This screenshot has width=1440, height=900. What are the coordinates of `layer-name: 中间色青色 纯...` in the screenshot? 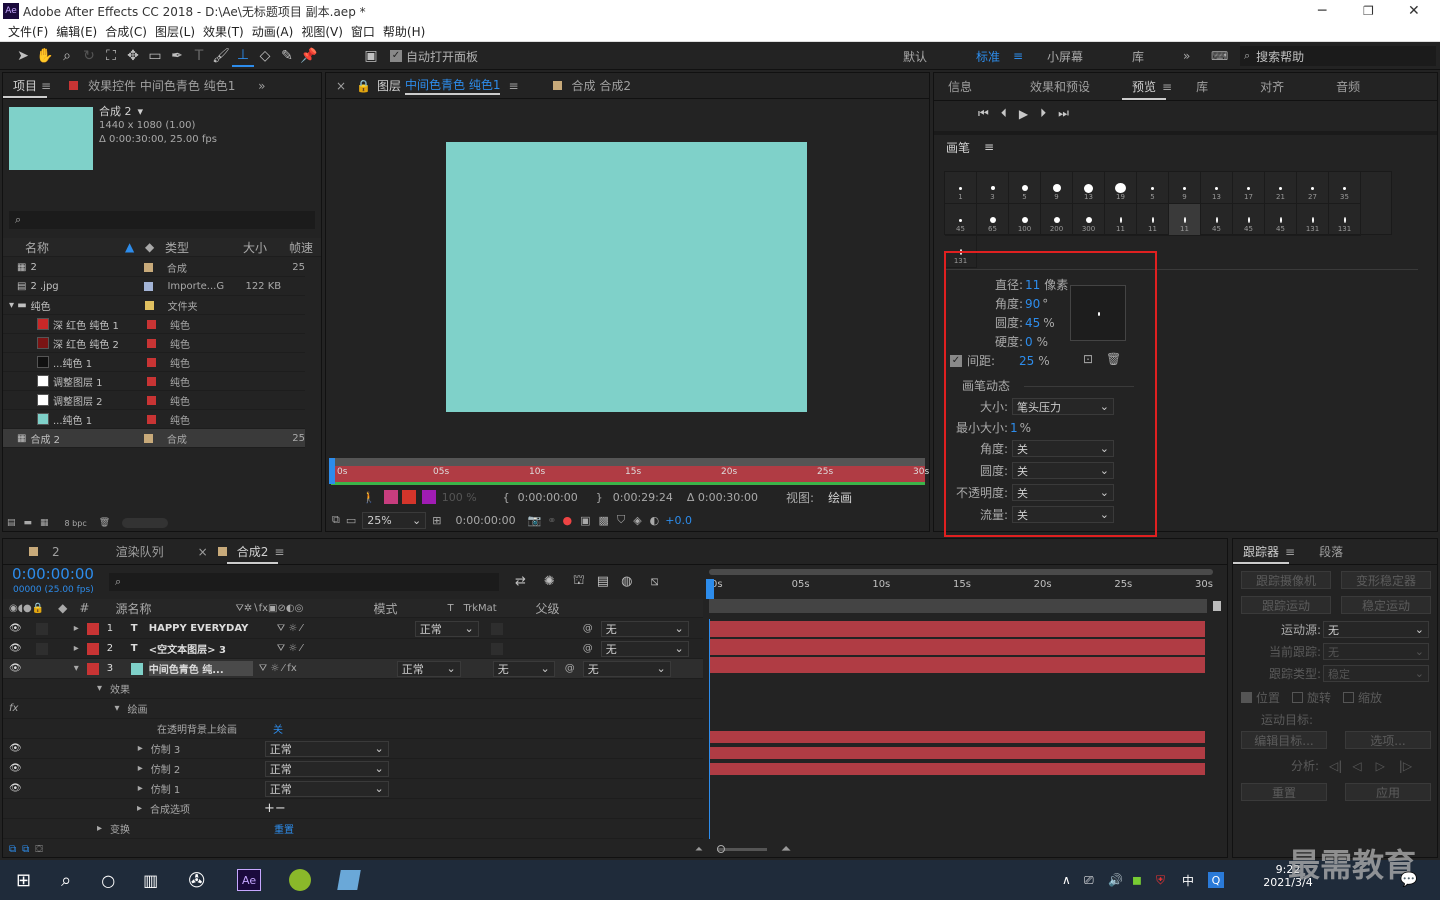 It's located at (200, 668).